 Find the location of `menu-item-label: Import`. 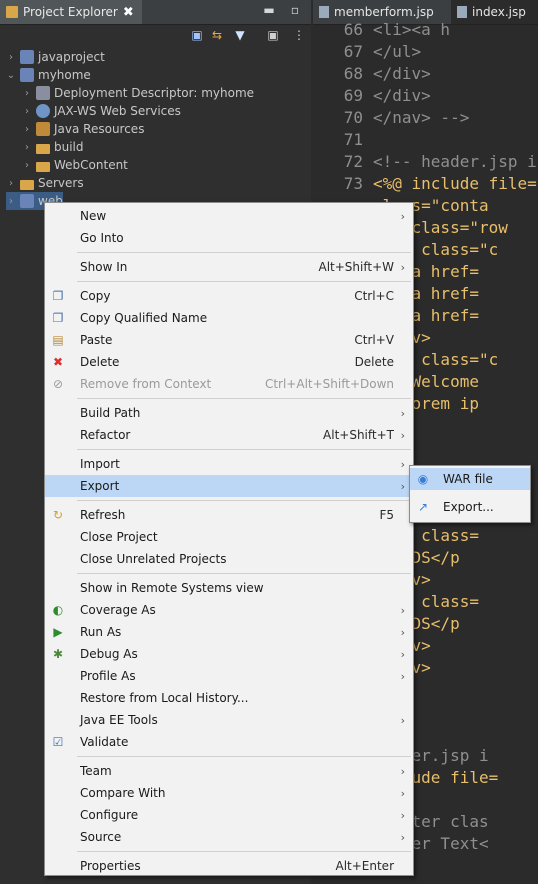

menu-item-label: Import is located at coordinates (100, 464).